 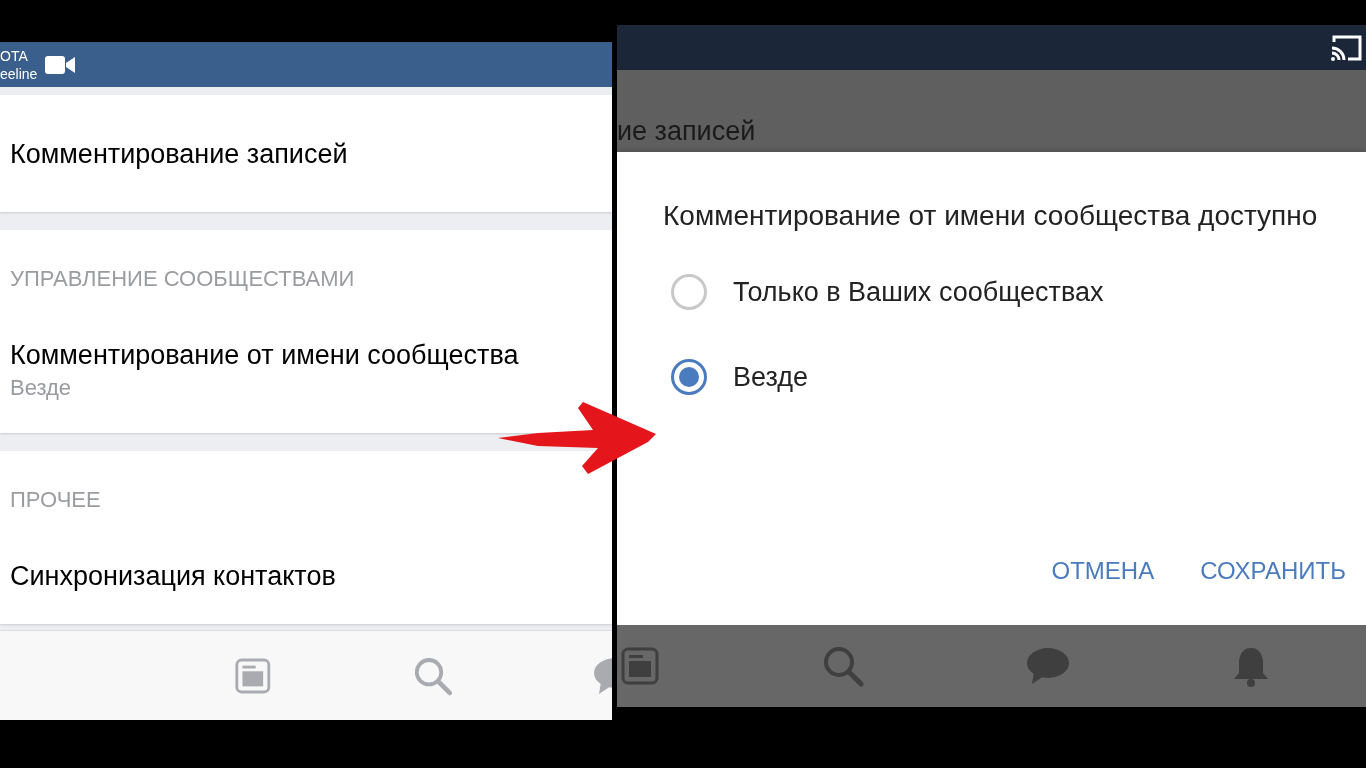 I want to click on option-label: Везде, so click(x=770, y=377).